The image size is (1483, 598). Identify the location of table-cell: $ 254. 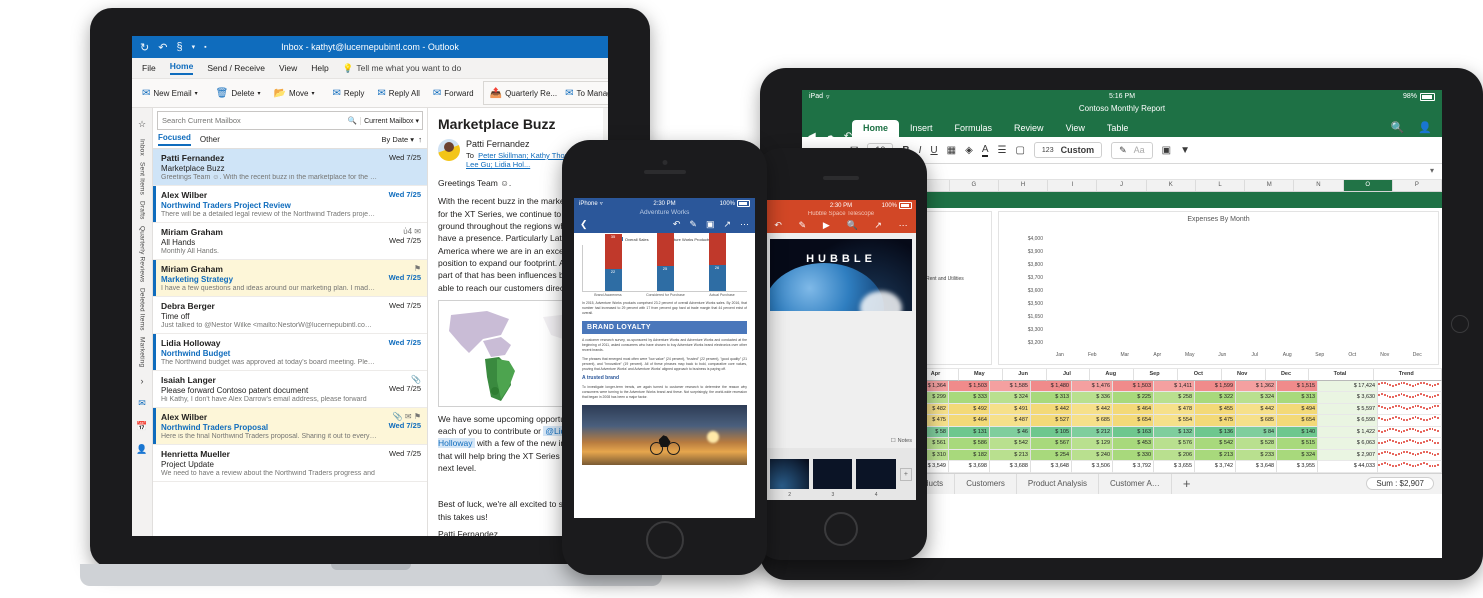
(1051, 455).